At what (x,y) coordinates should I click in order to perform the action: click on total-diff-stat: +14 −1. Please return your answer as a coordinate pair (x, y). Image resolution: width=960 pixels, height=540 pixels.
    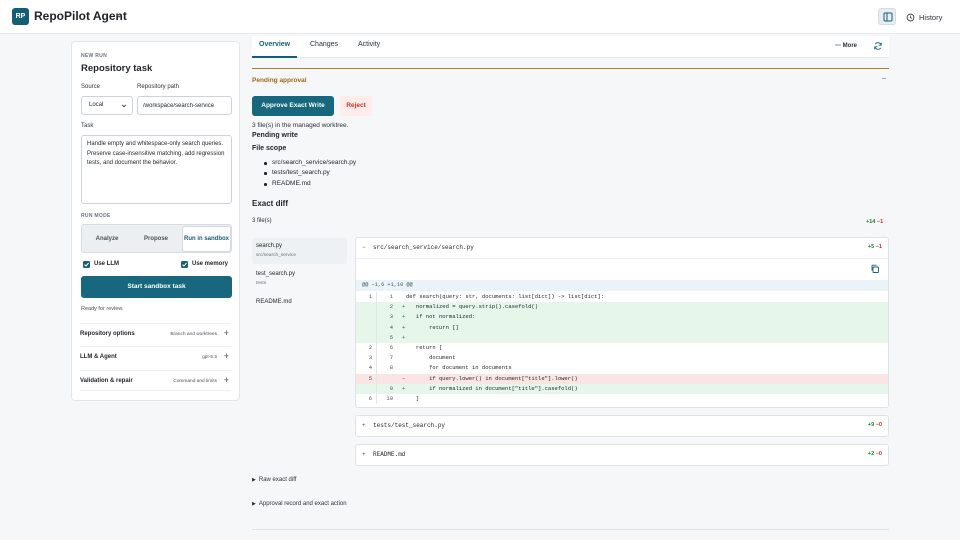
    Looking at the image, I should click on (874, 222).